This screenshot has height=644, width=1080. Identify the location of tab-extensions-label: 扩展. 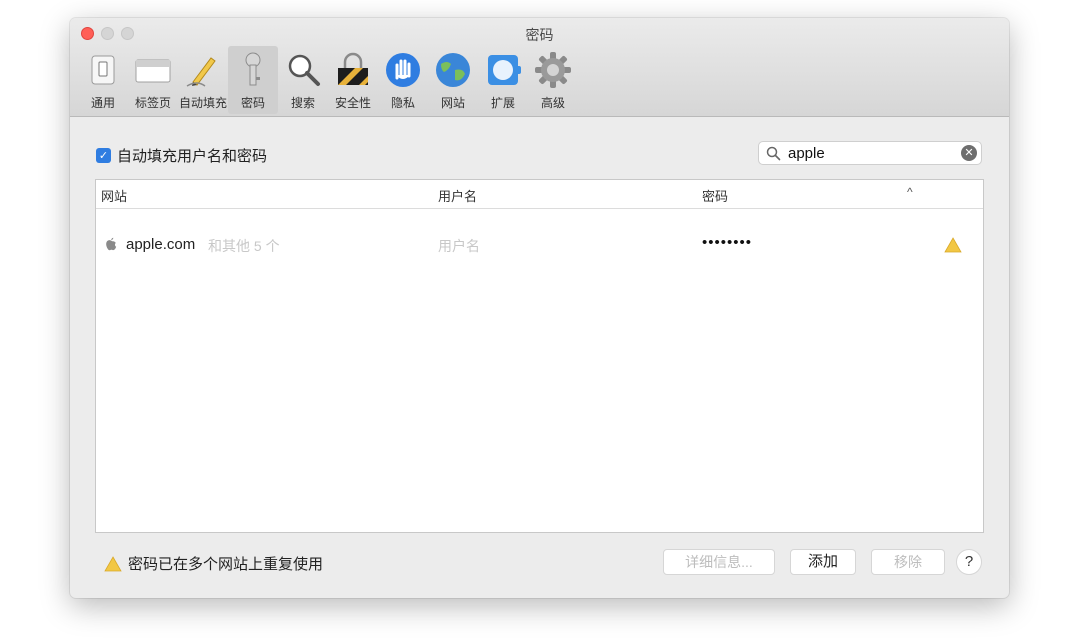
(502, 103).